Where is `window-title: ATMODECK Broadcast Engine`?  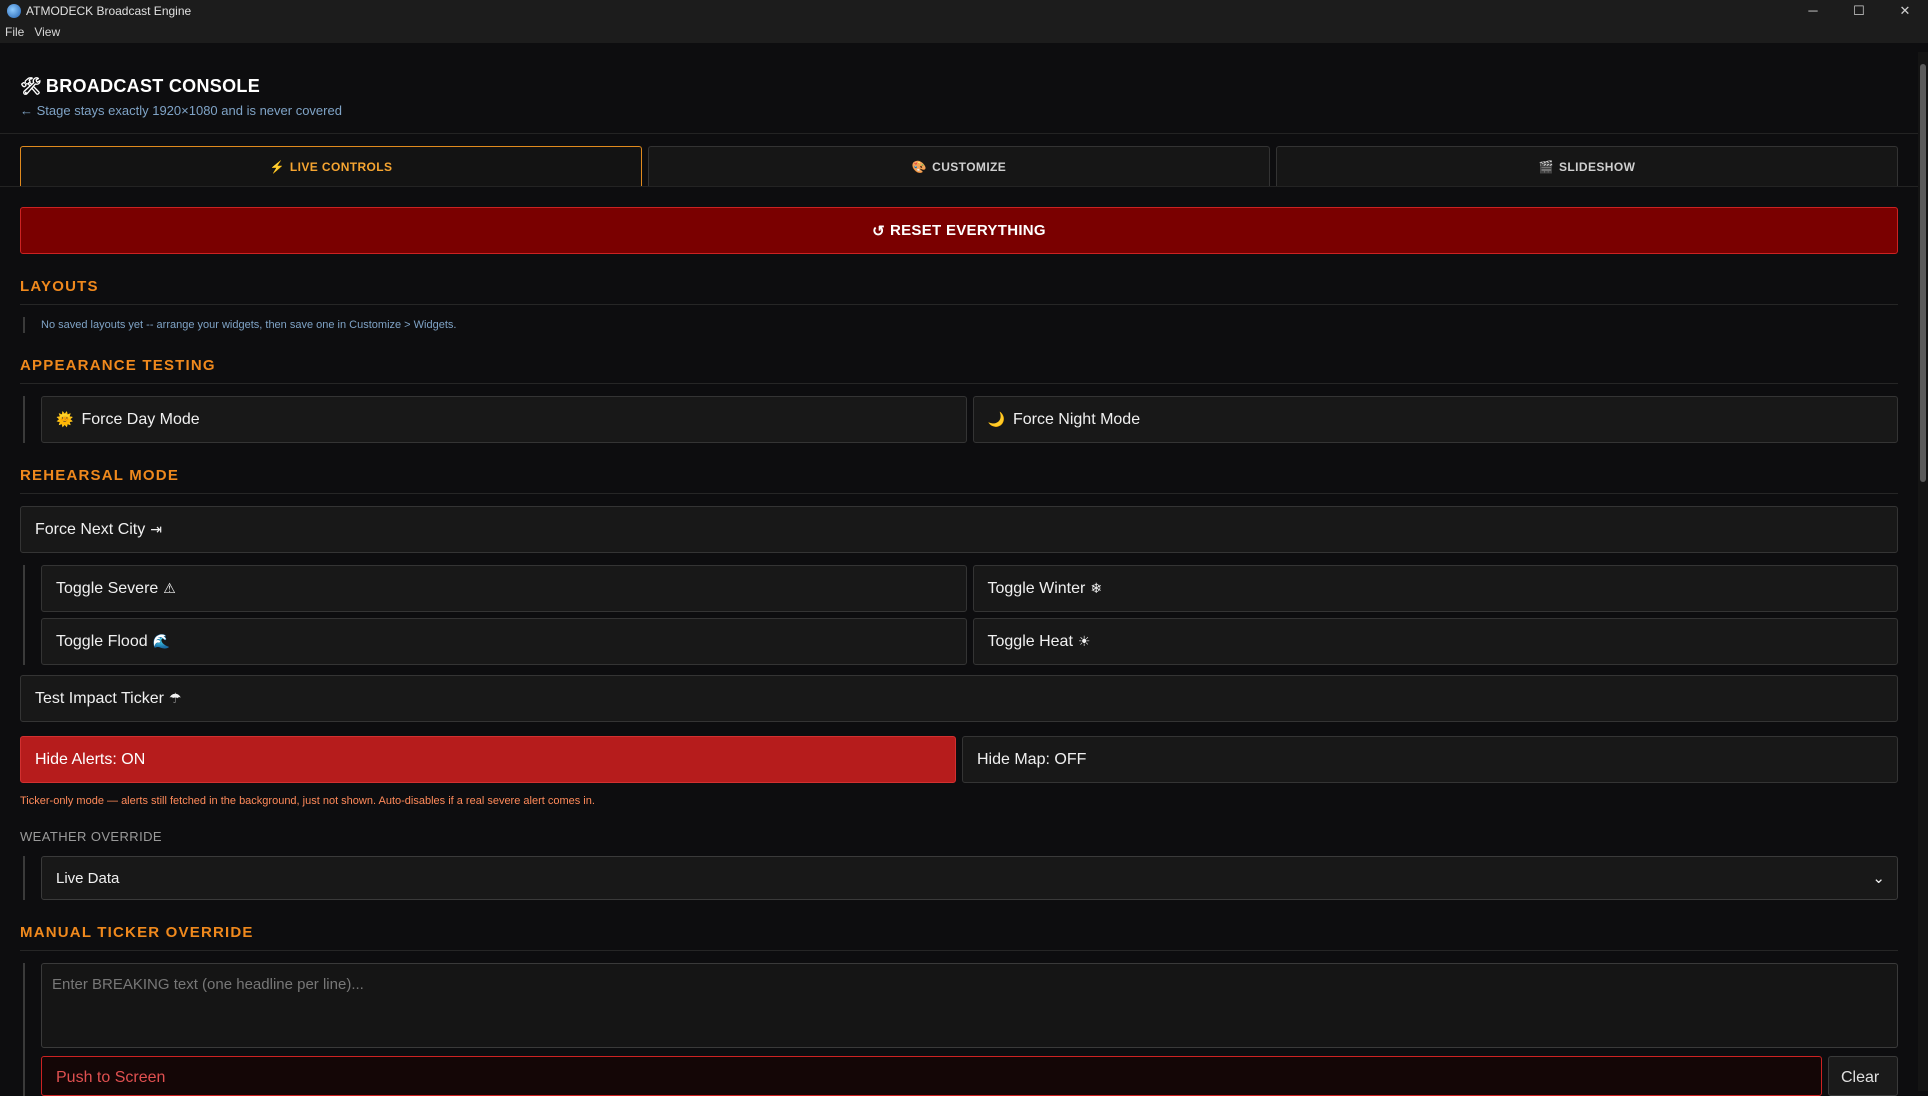 window-title: ATMODECK Broadcast Engine is located at coordinates (109, 10).